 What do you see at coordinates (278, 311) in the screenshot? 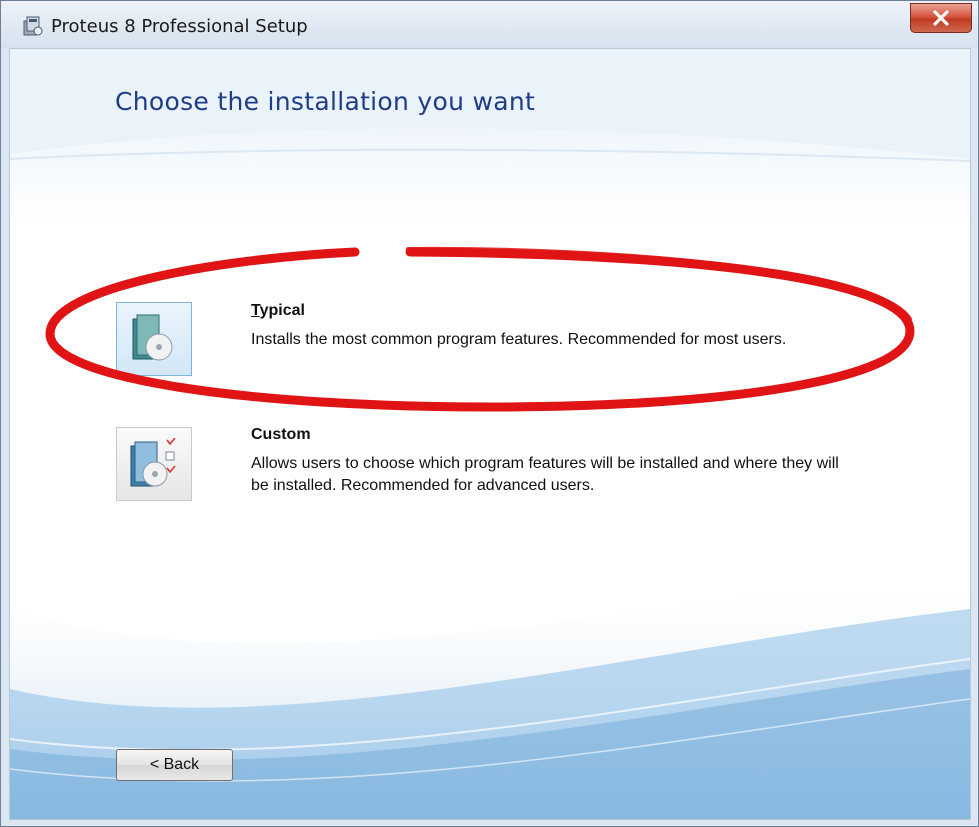
I see `typical-option-title: Typical` at bounding box center [278, 311].